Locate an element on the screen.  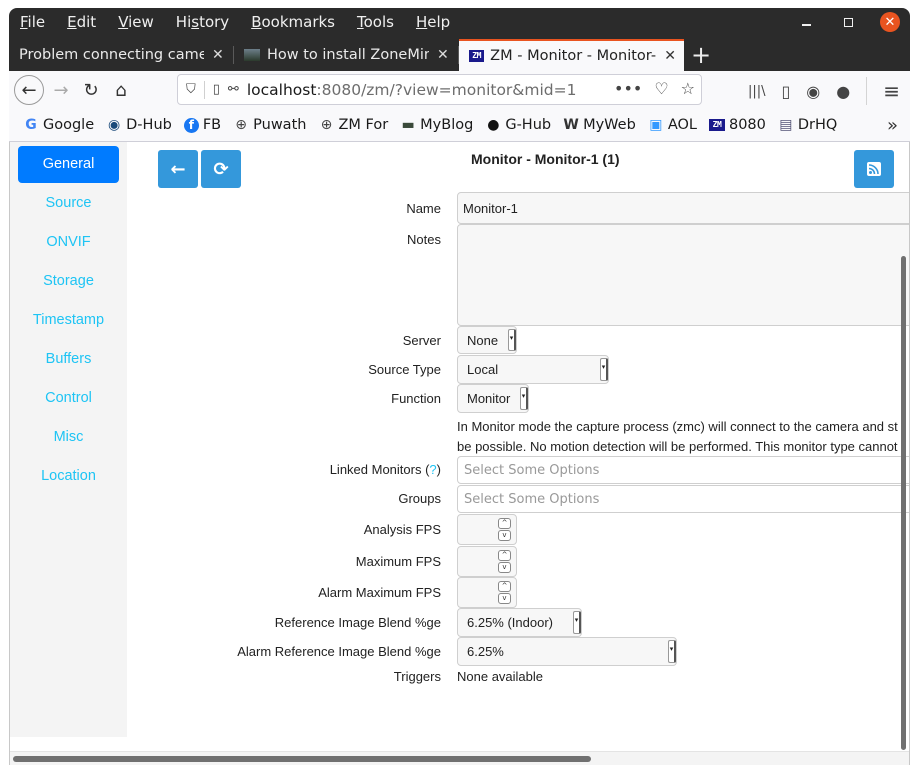
tab-install-zoneminder: How to install ZoneMinder ✕ is located at coordinates (346, 55).